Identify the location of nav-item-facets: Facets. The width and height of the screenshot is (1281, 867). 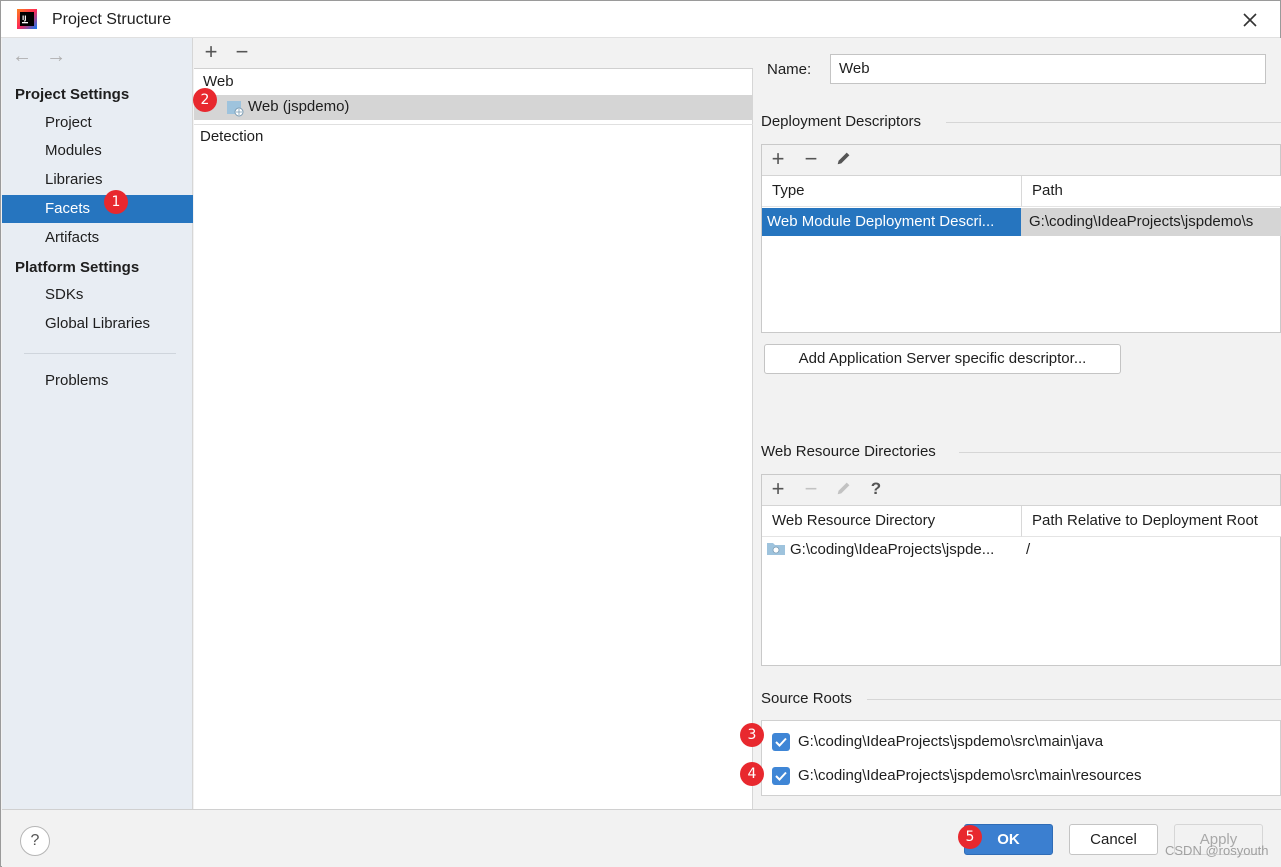
(97, 209).